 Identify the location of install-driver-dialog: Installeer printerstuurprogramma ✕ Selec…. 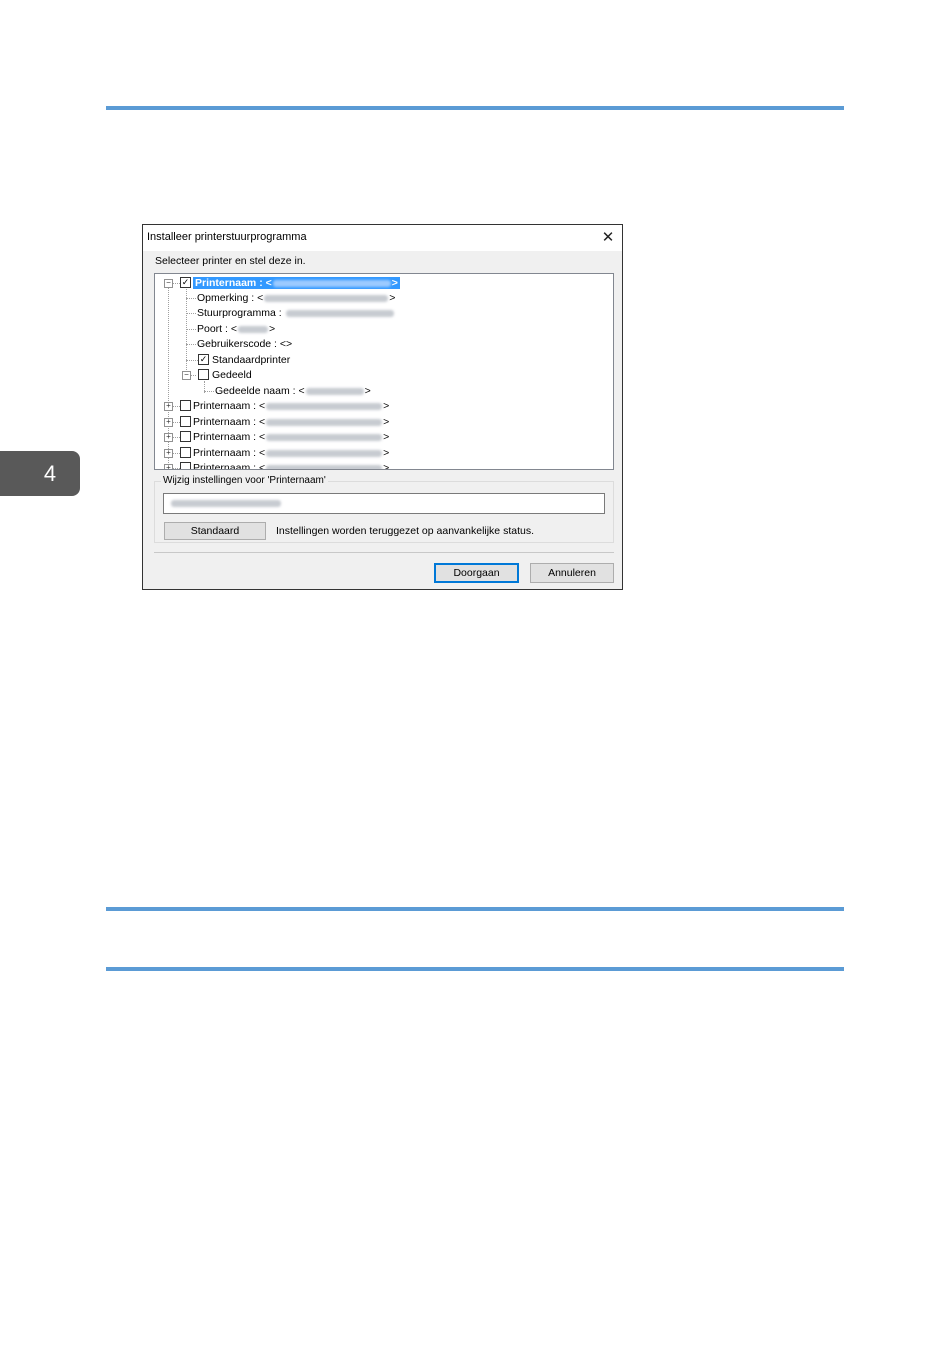
(382, 407).